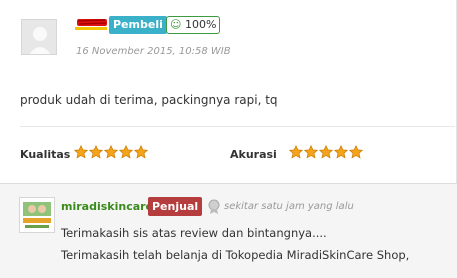 This screenshot has width=457, height=278. What do you see at coordinates (153, 51) in the screenshot?
I see `review-timestamp: 16 November 2015, 10:58 WIB` at bounding box center [153, 51].